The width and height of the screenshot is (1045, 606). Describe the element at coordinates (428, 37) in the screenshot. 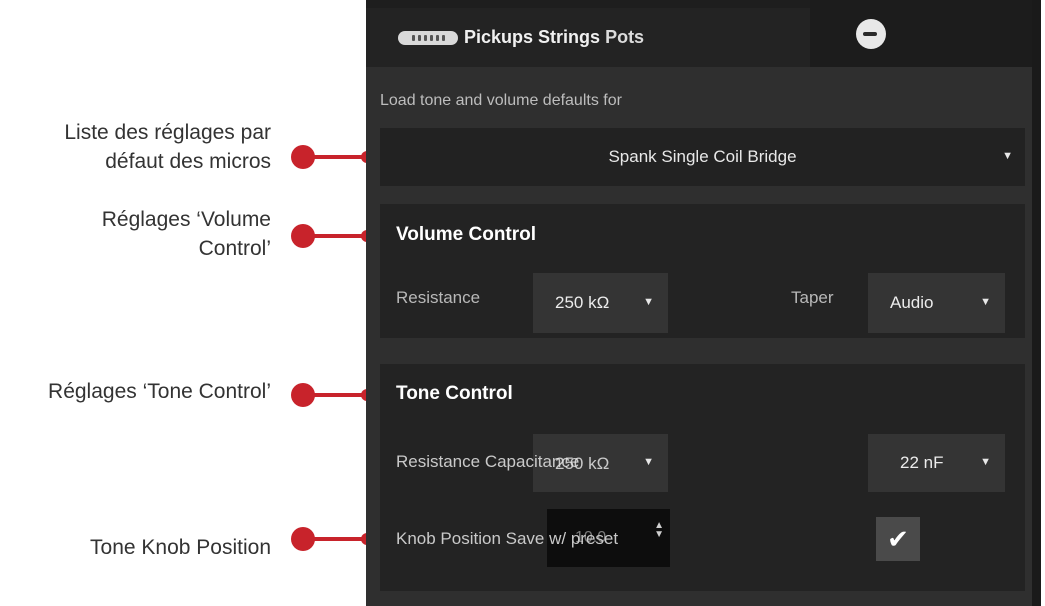

I see `pickup-strip-icon` at that location.